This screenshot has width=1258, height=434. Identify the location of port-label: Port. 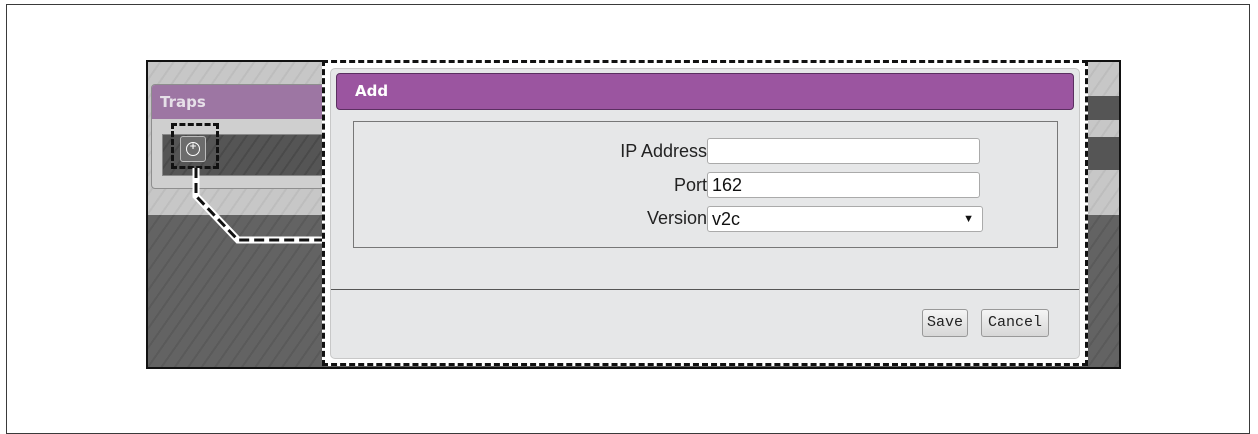
(690, 185).